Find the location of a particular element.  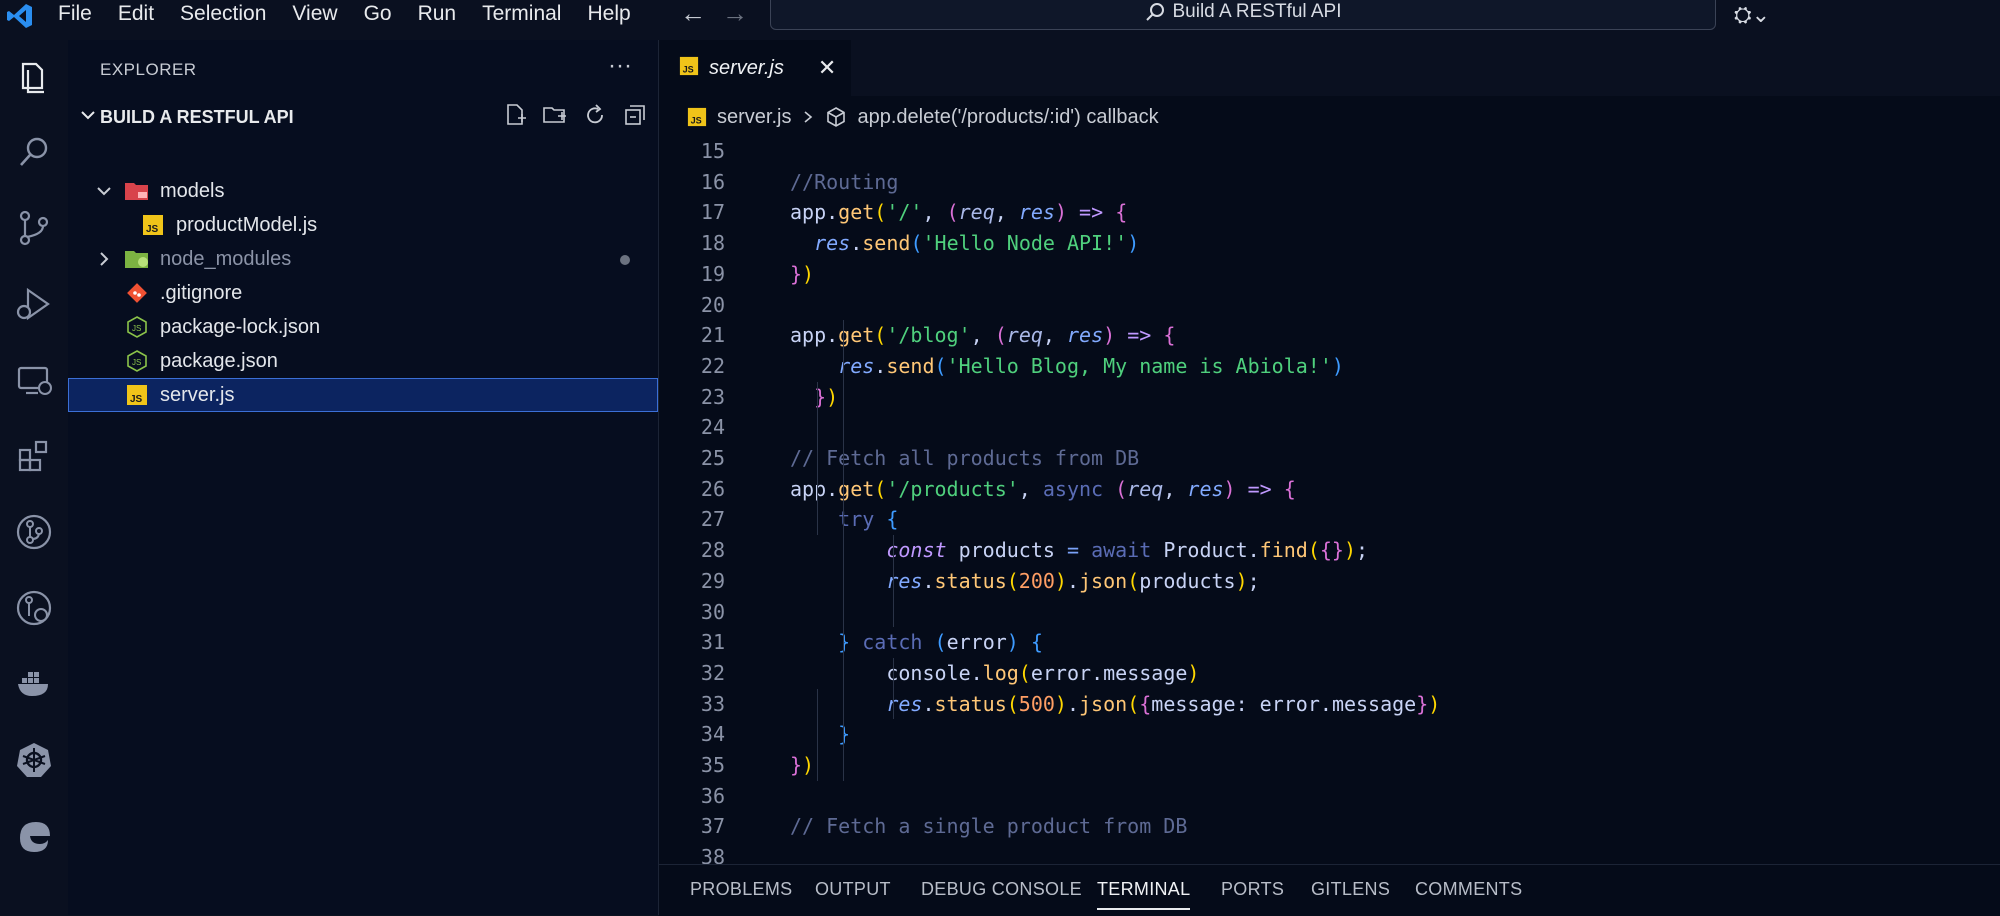

svg-text: JS is located at coordinates (136, 399).